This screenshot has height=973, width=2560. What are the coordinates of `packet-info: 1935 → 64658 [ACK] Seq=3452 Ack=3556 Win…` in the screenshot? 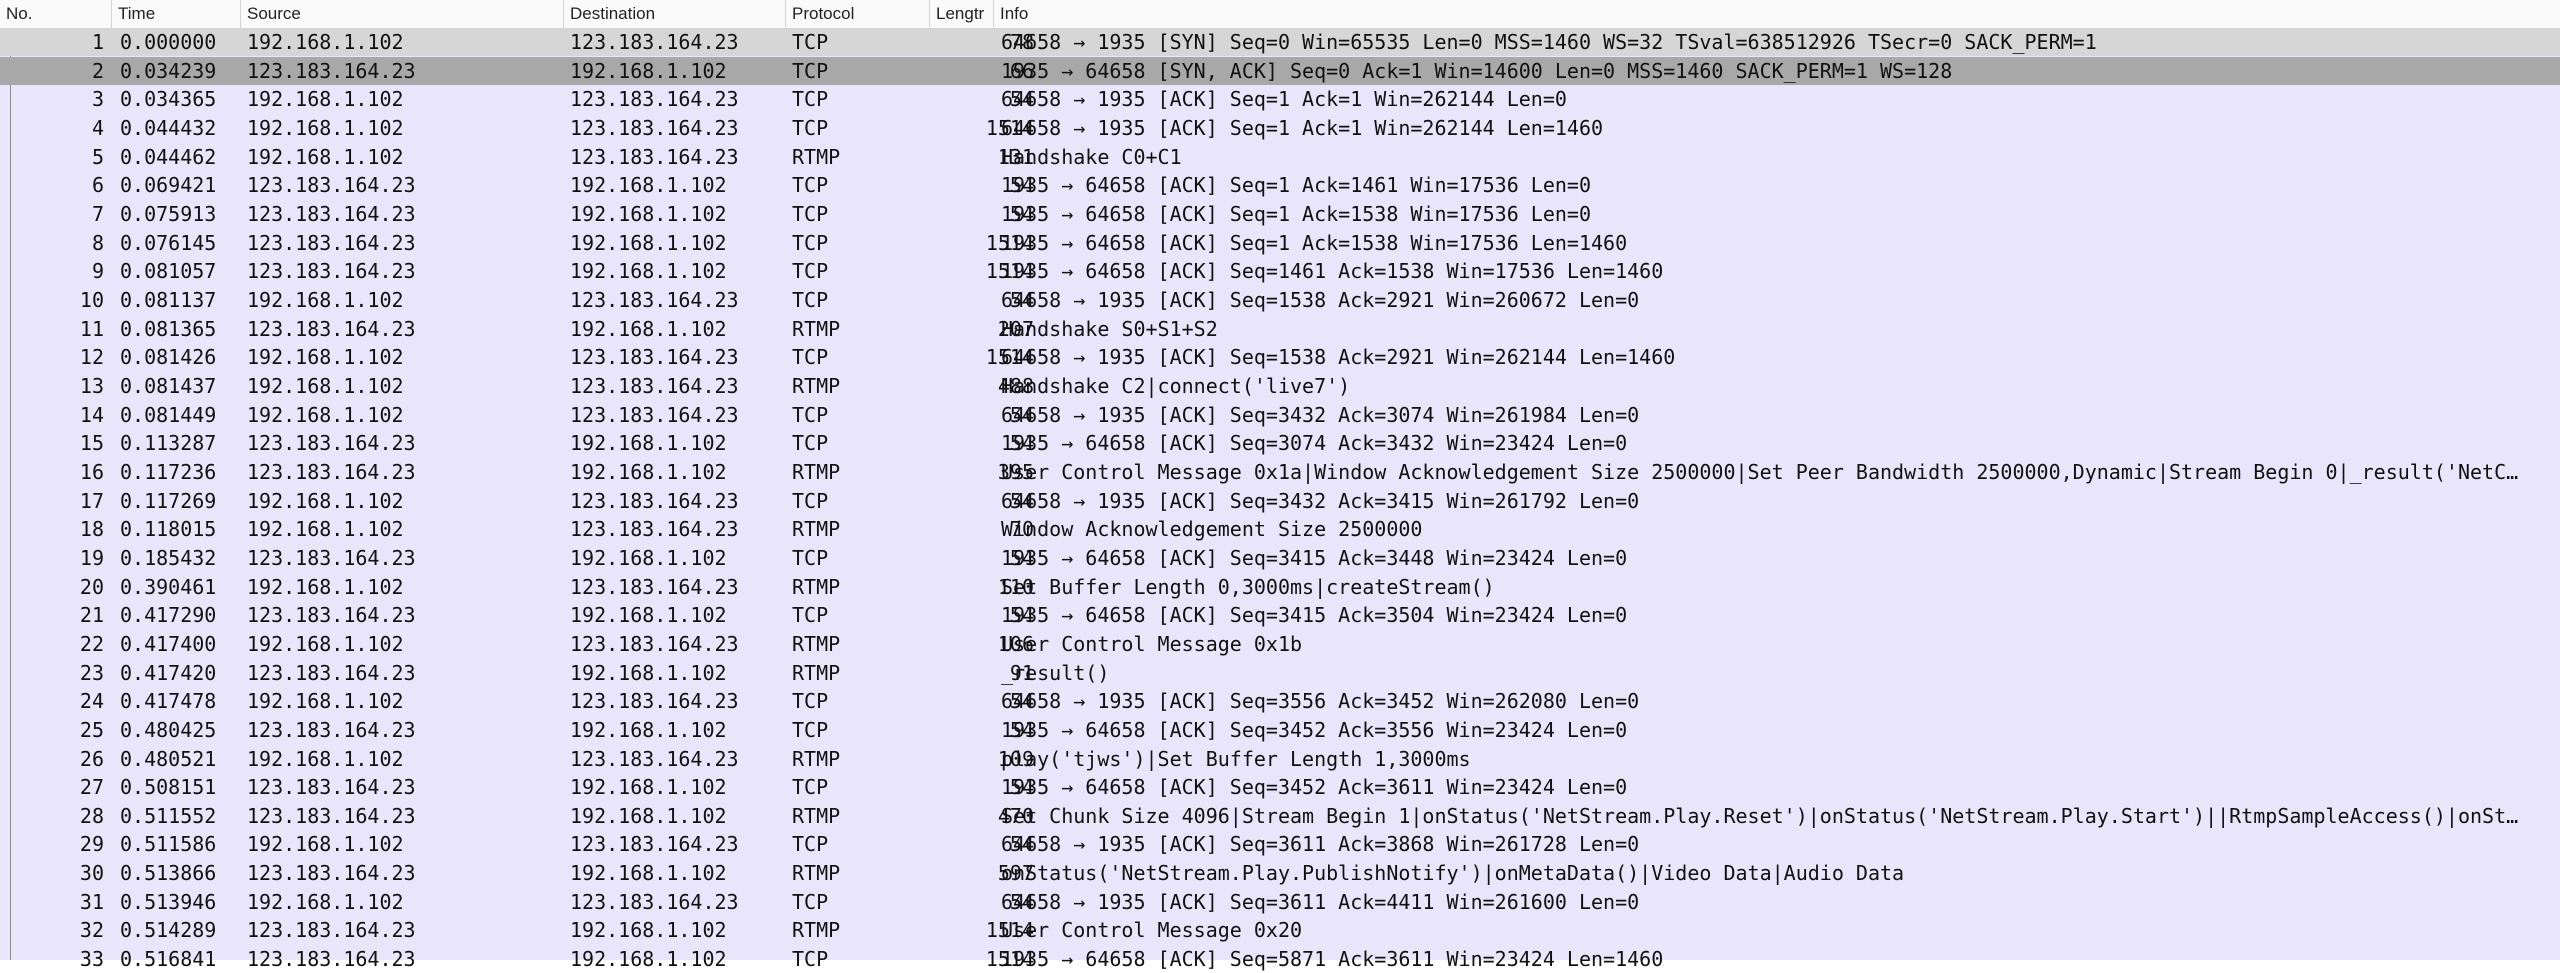 It's located at (1314, 729).